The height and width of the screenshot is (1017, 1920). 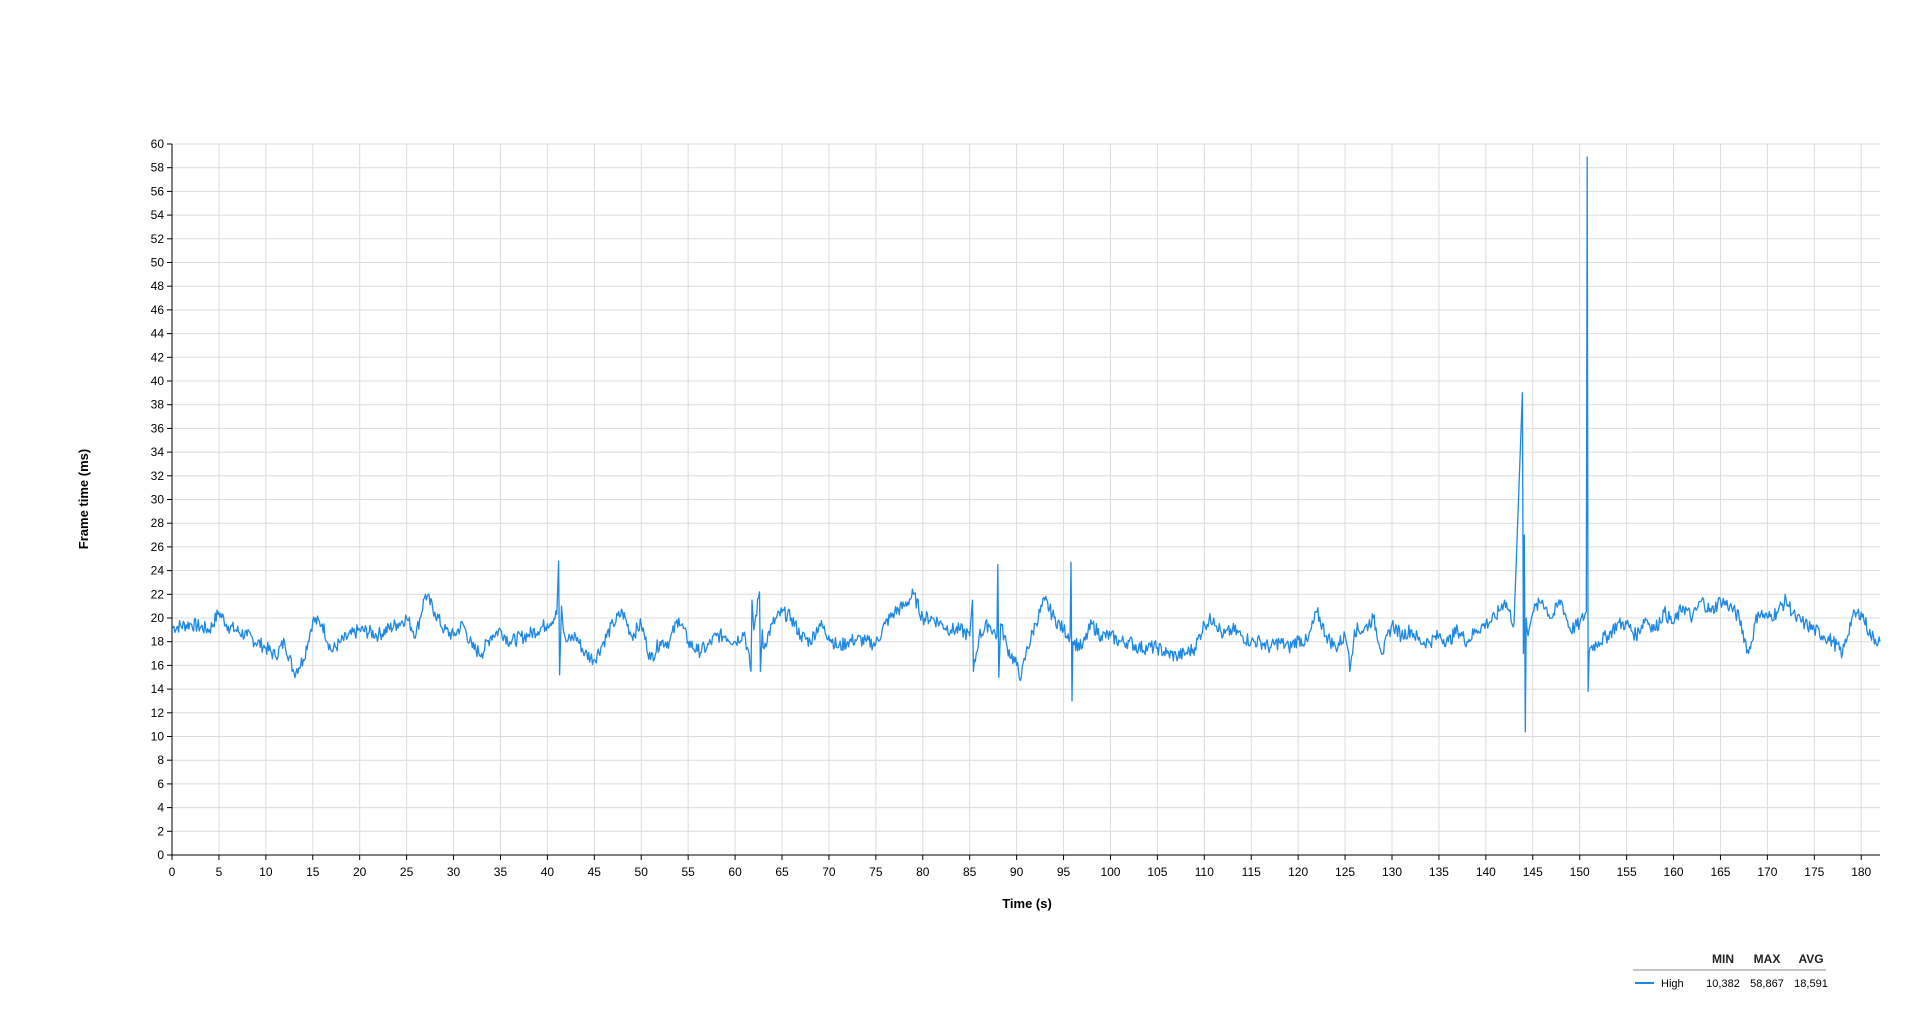 What do you see at coordinates (158, 500) in the screenshot?
I see `y-tick-label-30: 30` at bounding box center [158, 500].